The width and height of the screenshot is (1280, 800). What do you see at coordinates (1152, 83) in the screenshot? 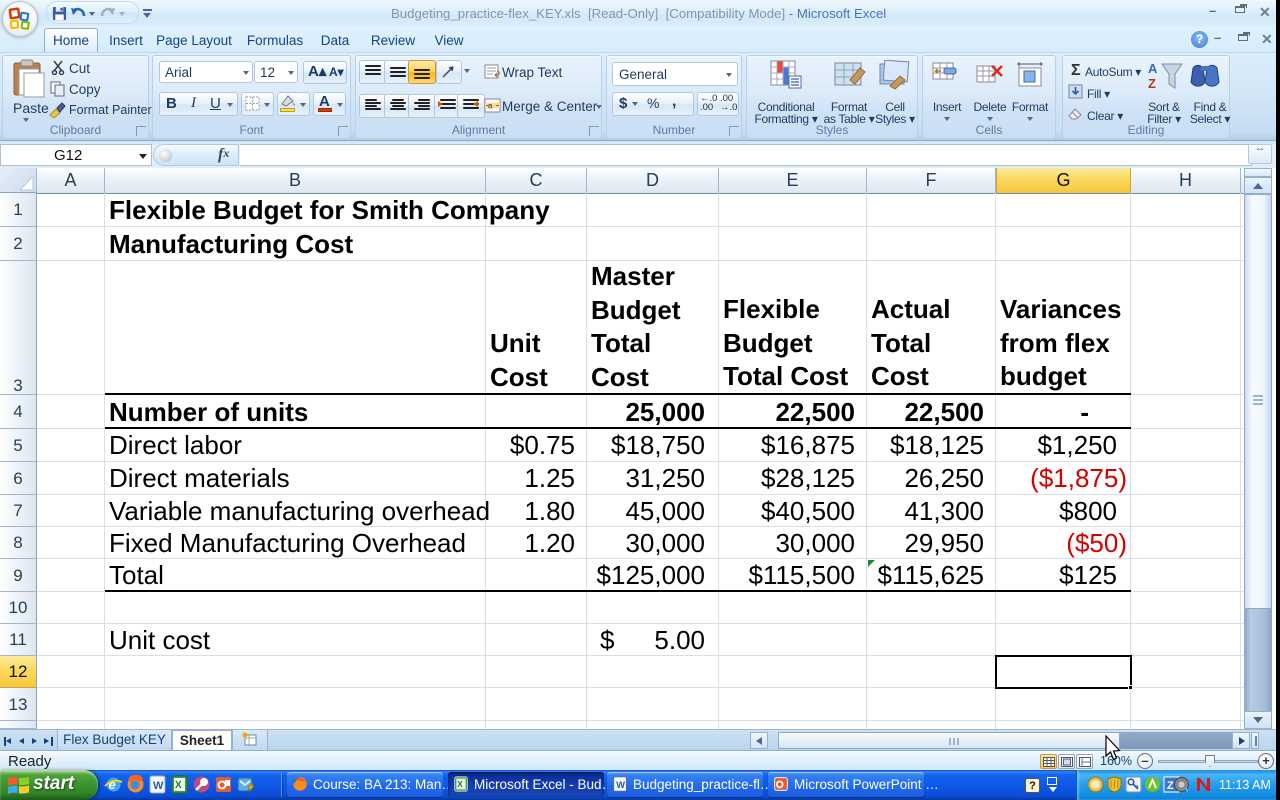
I see `svg-text: Z` at bounding box center [1152, 83].